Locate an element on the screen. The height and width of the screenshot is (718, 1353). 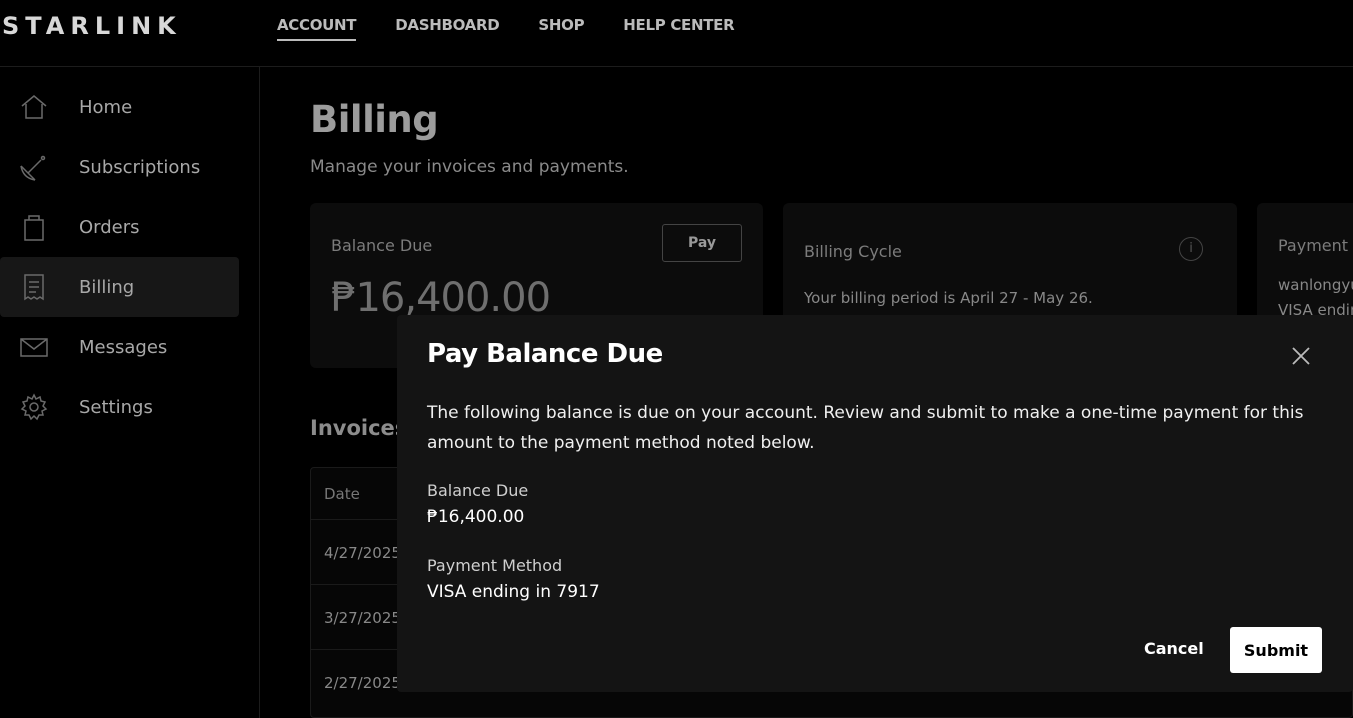
nav-shop: SHOP is located at coordinates (561, 28).